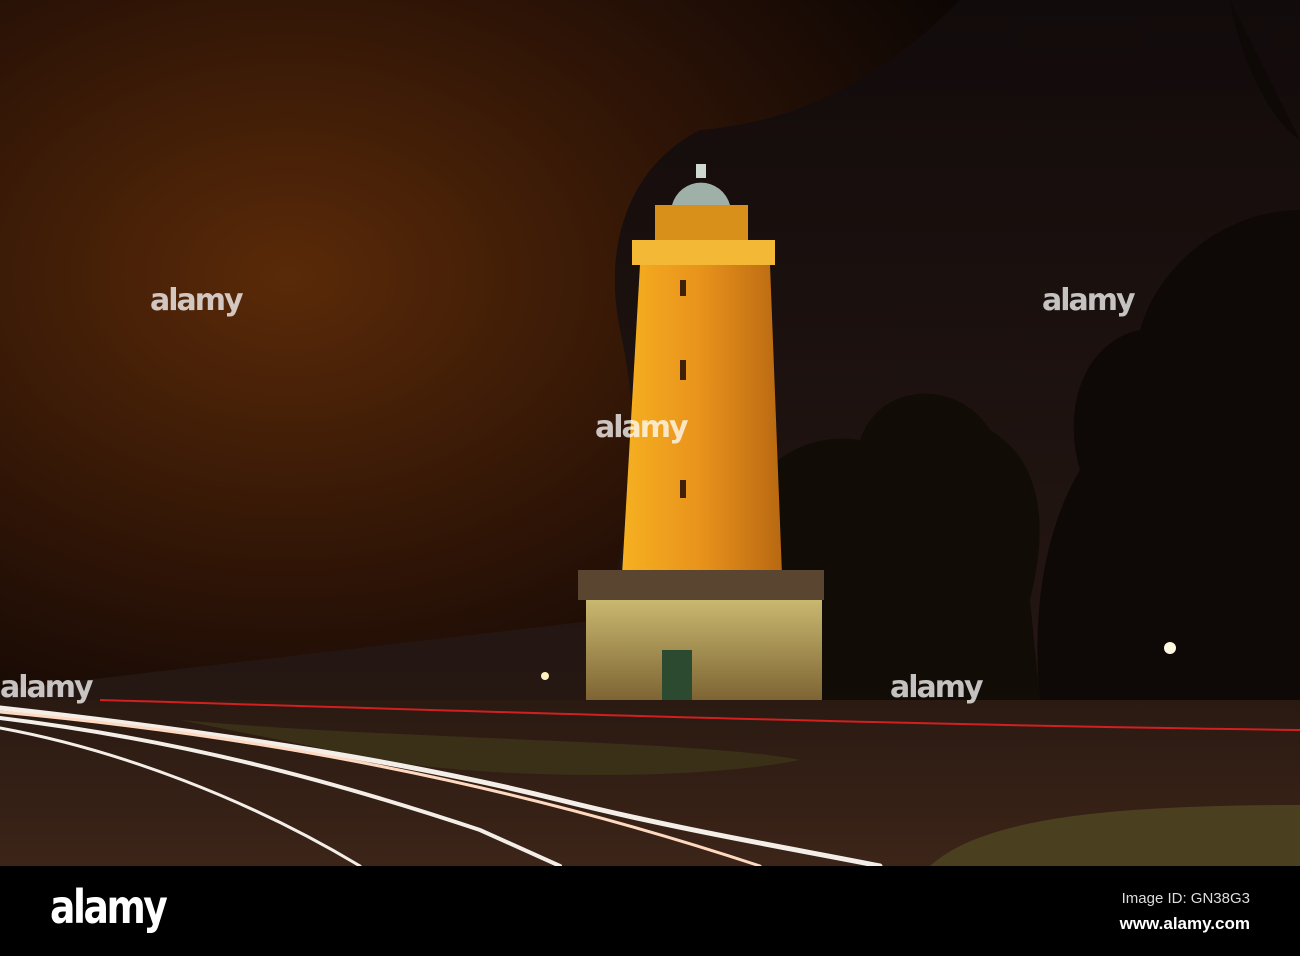 This screenshot has width=1300, height=956. I want to click on alamy-logo: alamy, so click(109, 907).